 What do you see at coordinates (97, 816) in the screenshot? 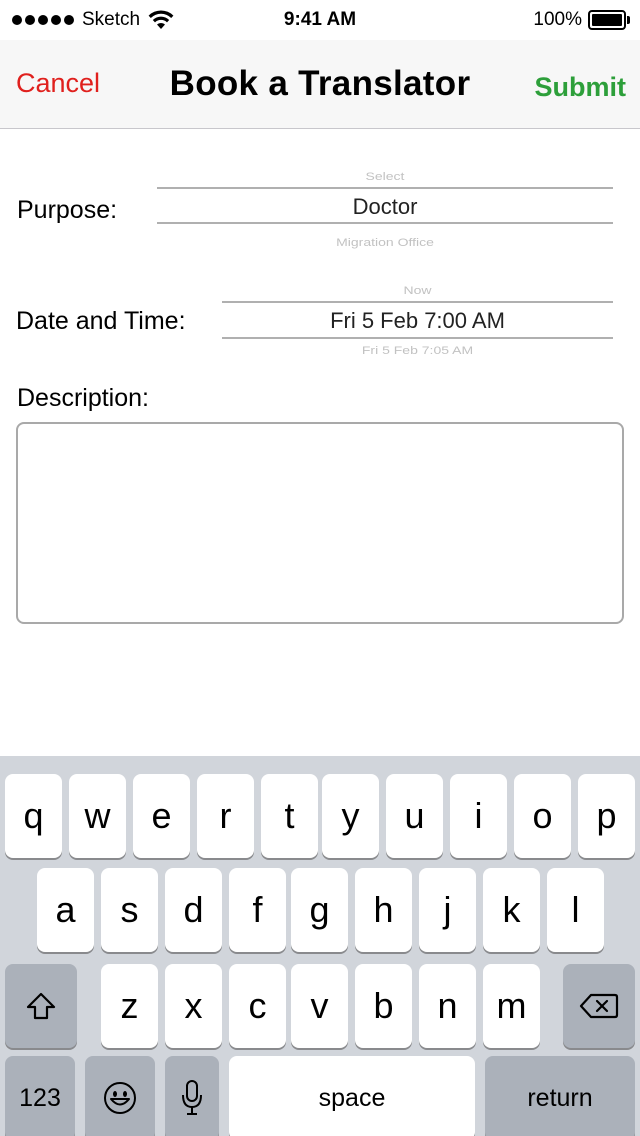
I see `key-w: w` at bounding box center [97, 816].